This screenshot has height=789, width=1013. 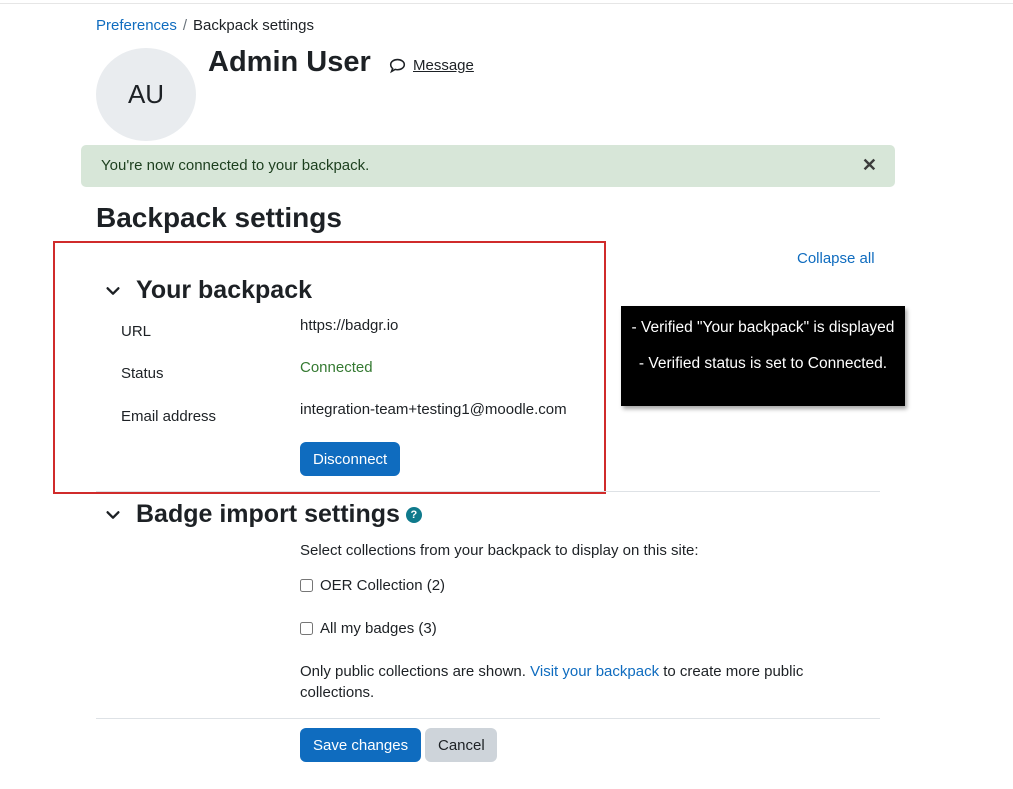 What do you see at coordinates (219, 217) in the screenshot?
I see `page-title: Backpack settings` at bounding box center [219, 217].